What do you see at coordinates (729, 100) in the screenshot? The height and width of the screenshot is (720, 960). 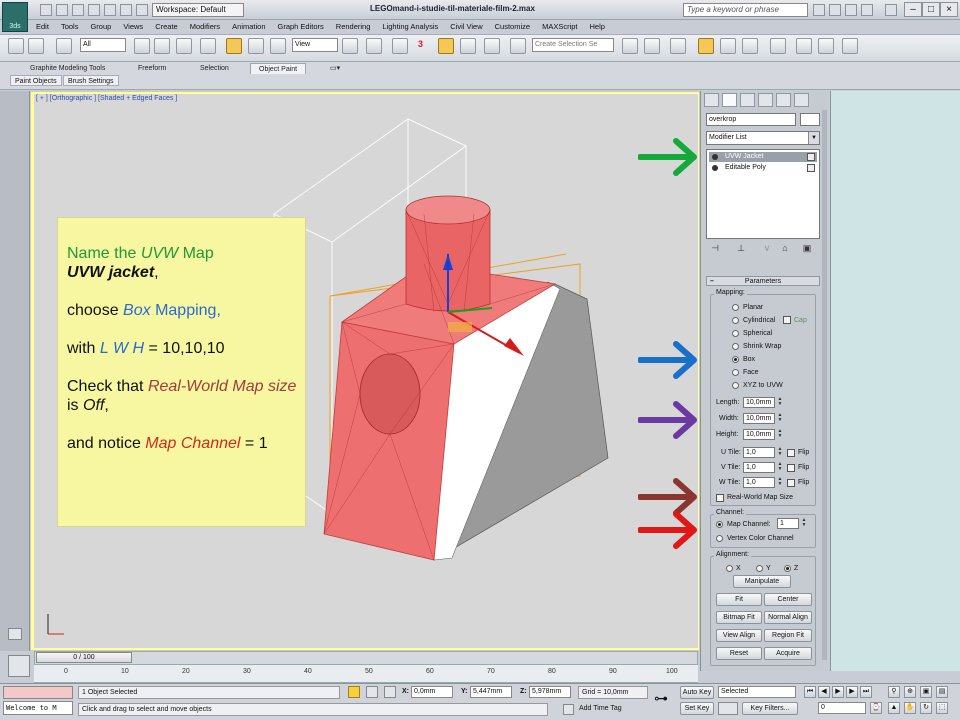 I see `modify-tab-icon` at bounding box center [729, 100].